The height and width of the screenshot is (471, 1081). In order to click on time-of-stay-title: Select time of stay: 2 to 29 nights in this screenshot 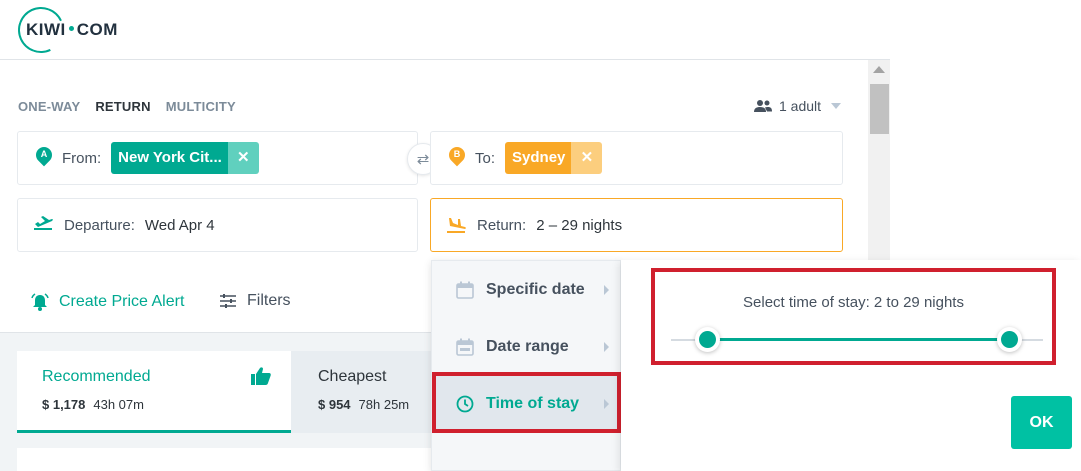, I will do `click(853, 302)`.